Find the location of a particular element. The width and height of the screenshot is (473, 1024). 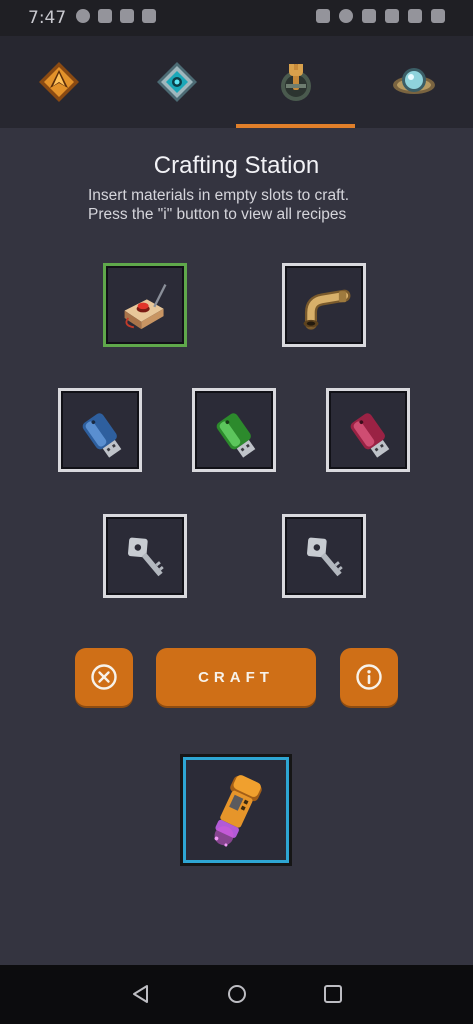

active-tab-indicator is located at coordinates (295, 126).